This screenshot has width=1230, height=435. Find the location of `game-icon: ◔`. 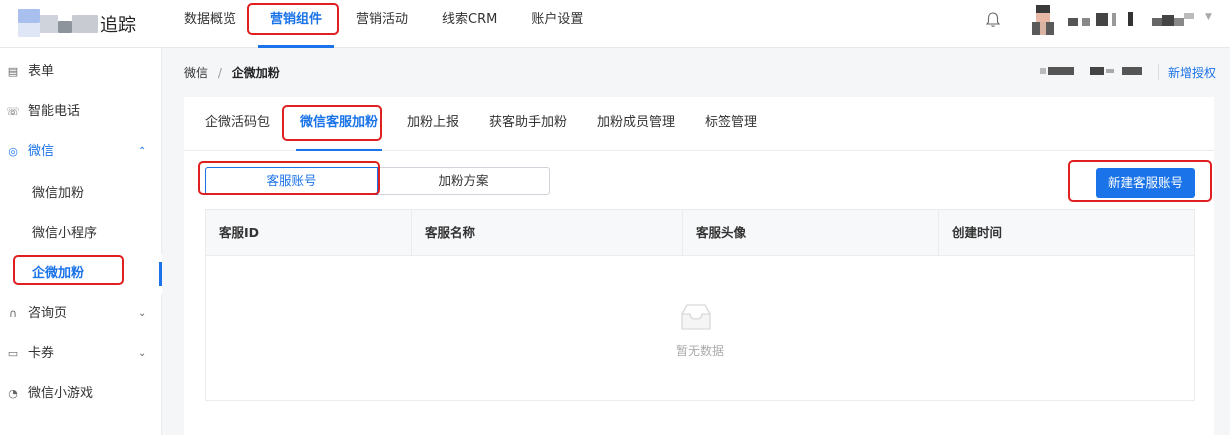

game-icon: ◔ is located at coordinates (13, 393).